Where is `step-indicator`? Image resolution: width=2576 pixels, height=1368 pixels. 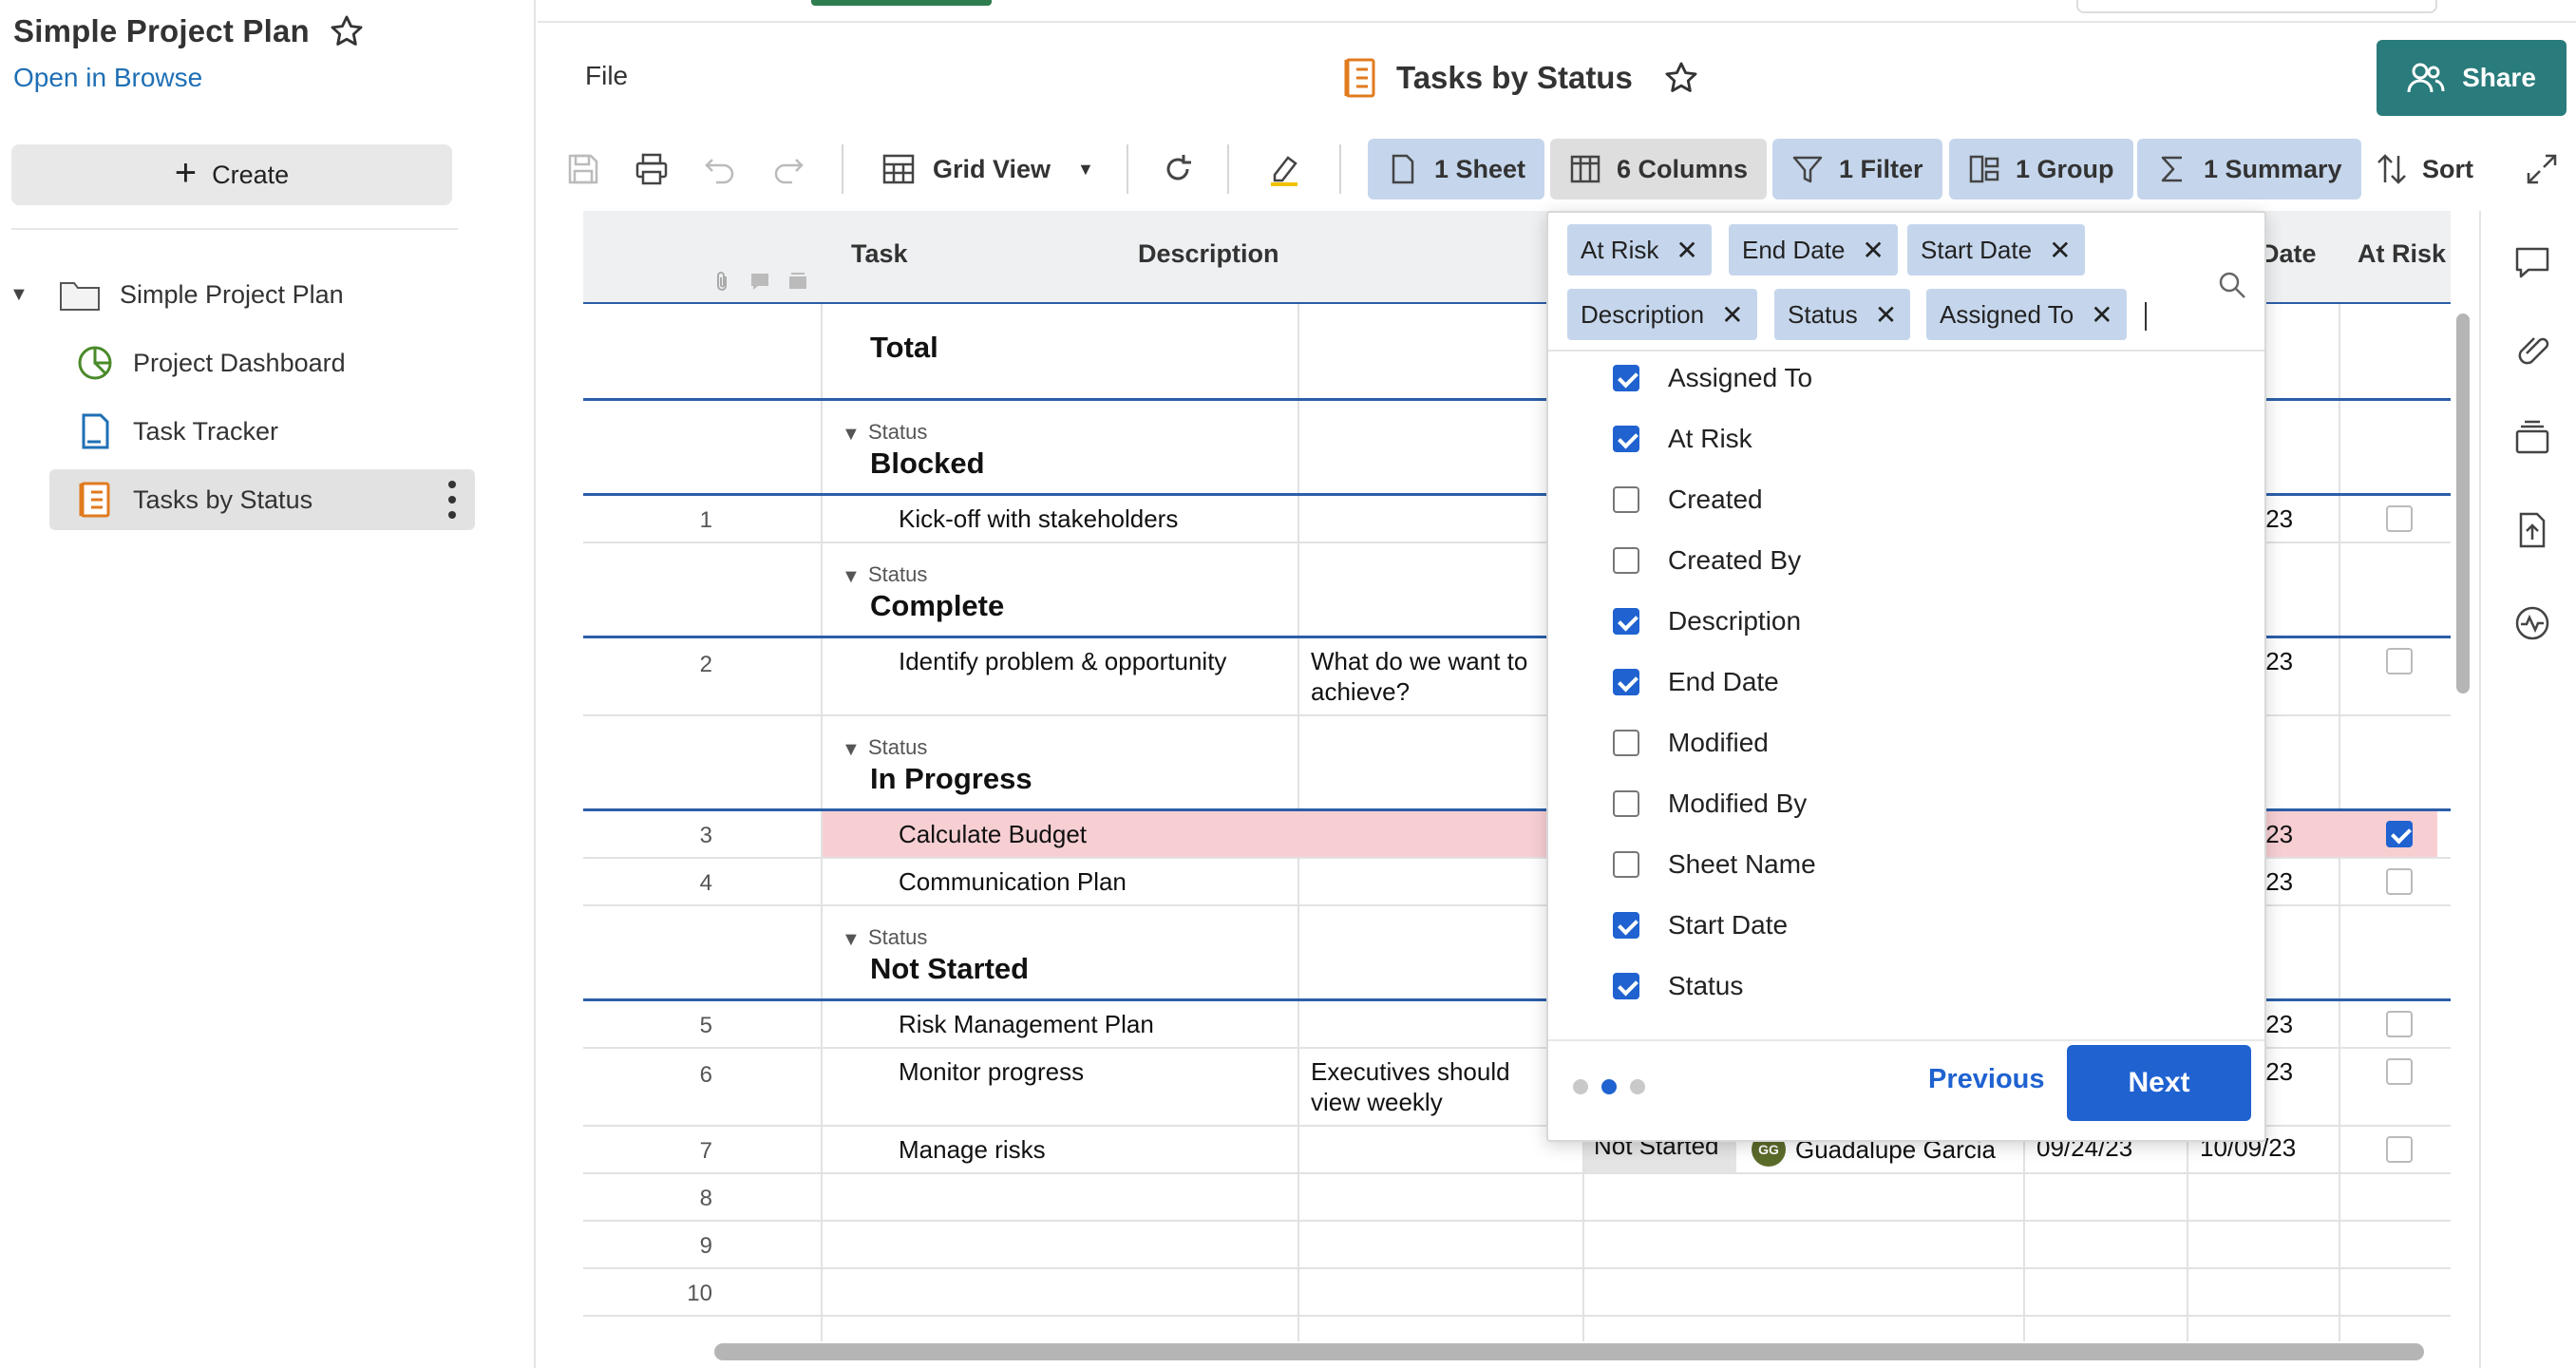
step-indicator is located at coordinates (1609, 1086).